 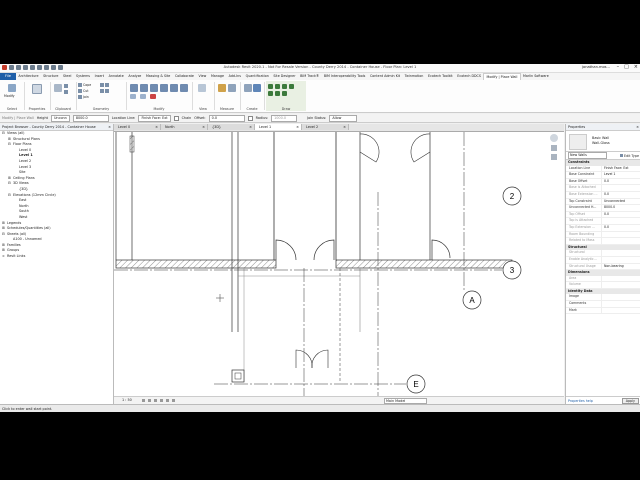 What do you see at coordinates (37, 89) in the screenshot?
I see `properties-icon` at bounding box center [37, 89].